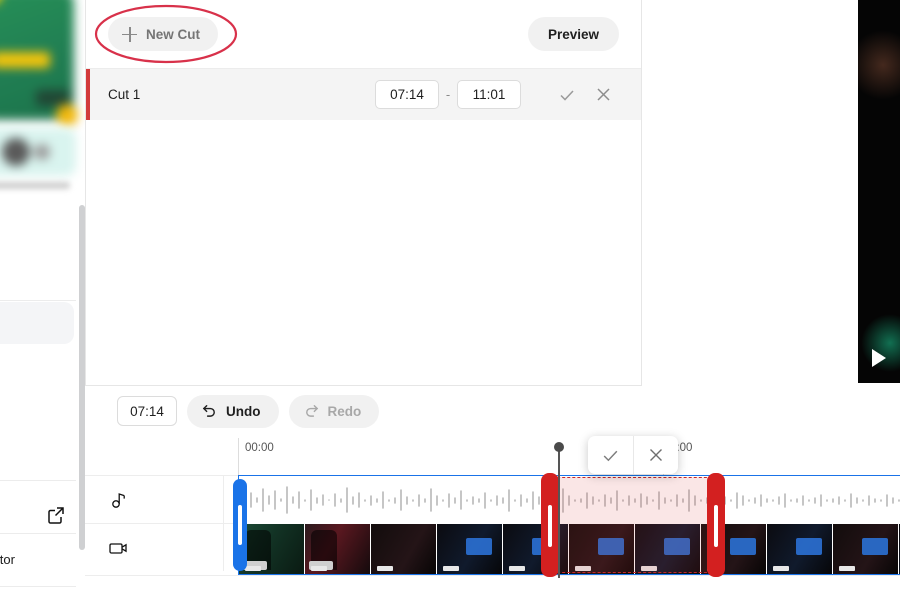 The image size is (900, 600). Describe the element at coordinates (243, 411) in the screenshot. I see `undo-label: Undo` at that location.